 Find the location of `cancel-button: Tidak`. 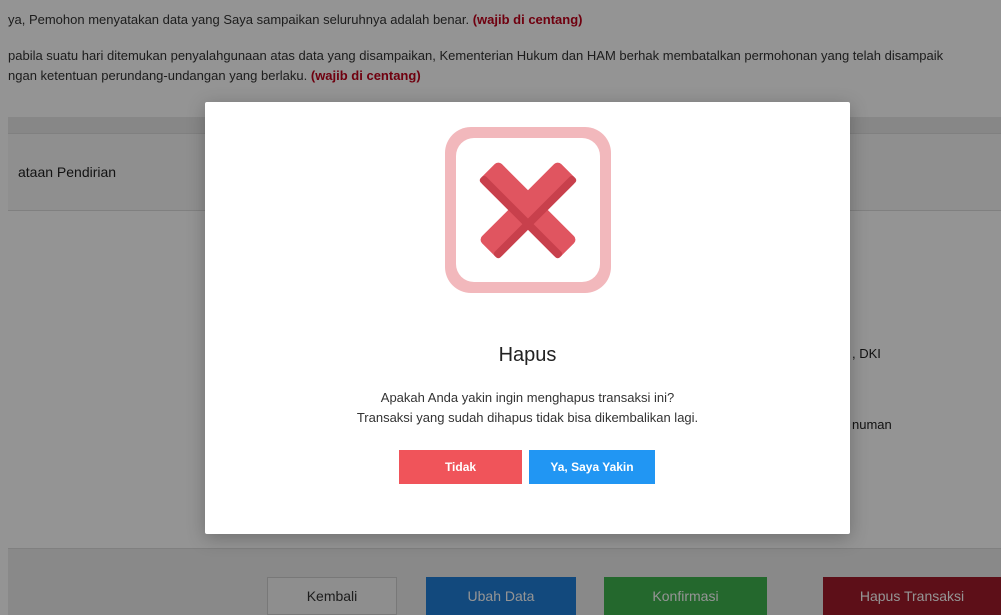

cancel-button: Tidak is located at coordinates (460, 467).